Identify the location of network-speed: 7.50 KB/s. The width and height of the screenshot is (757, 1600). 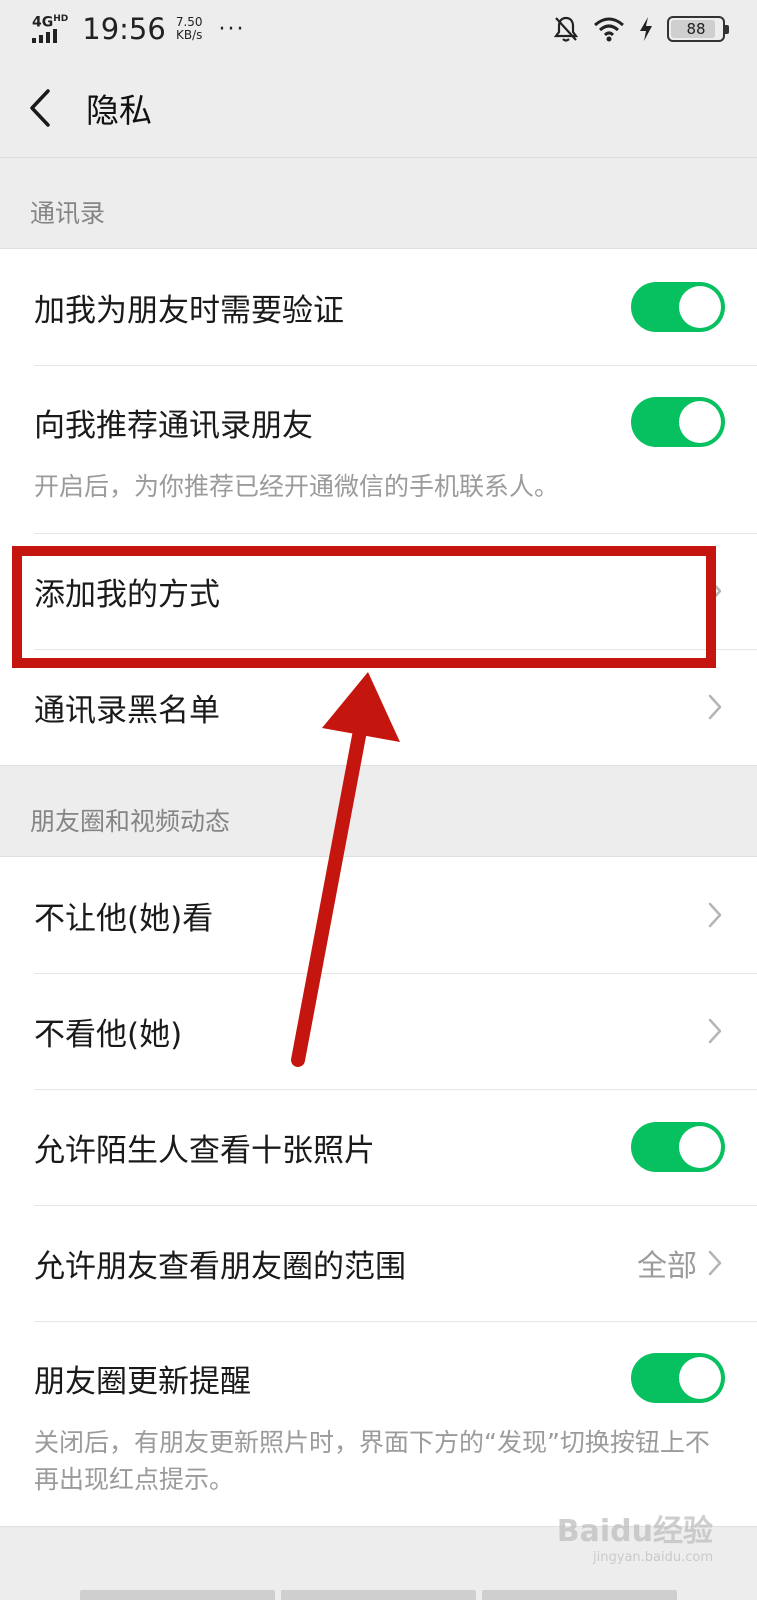
(189, 28).